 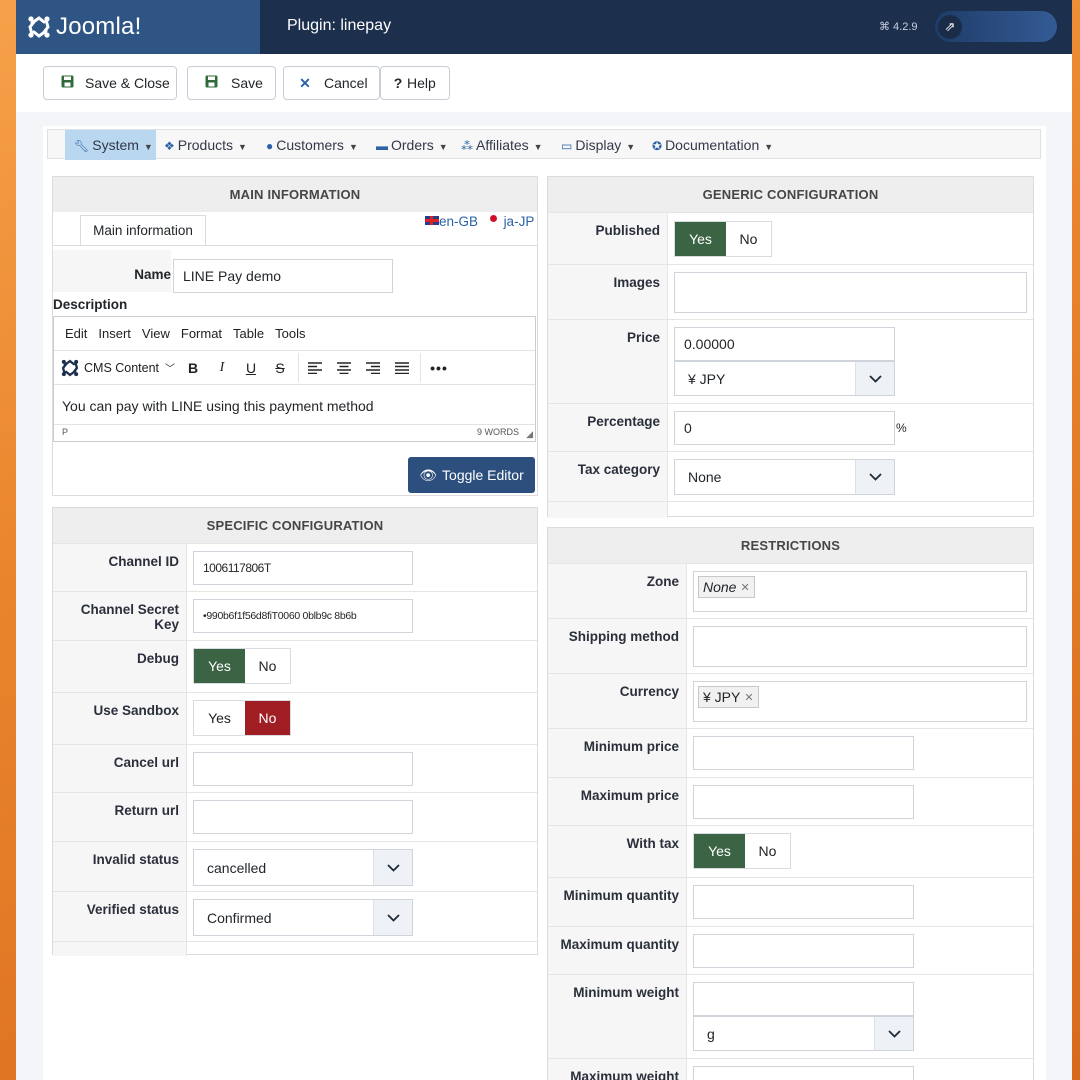 I want to click on save-button: Save, so click(x=231, y=83).